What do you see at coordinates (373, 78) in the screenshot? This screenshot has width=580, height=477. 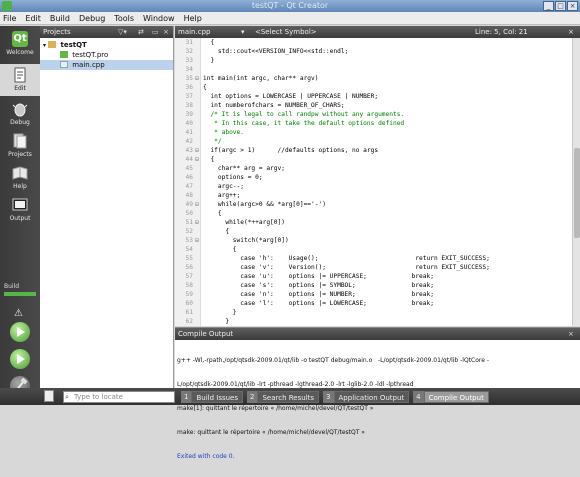 I see `code-line: 35 ⊟ int main(int argc, char** argv)` at bounding box center [373, 78].